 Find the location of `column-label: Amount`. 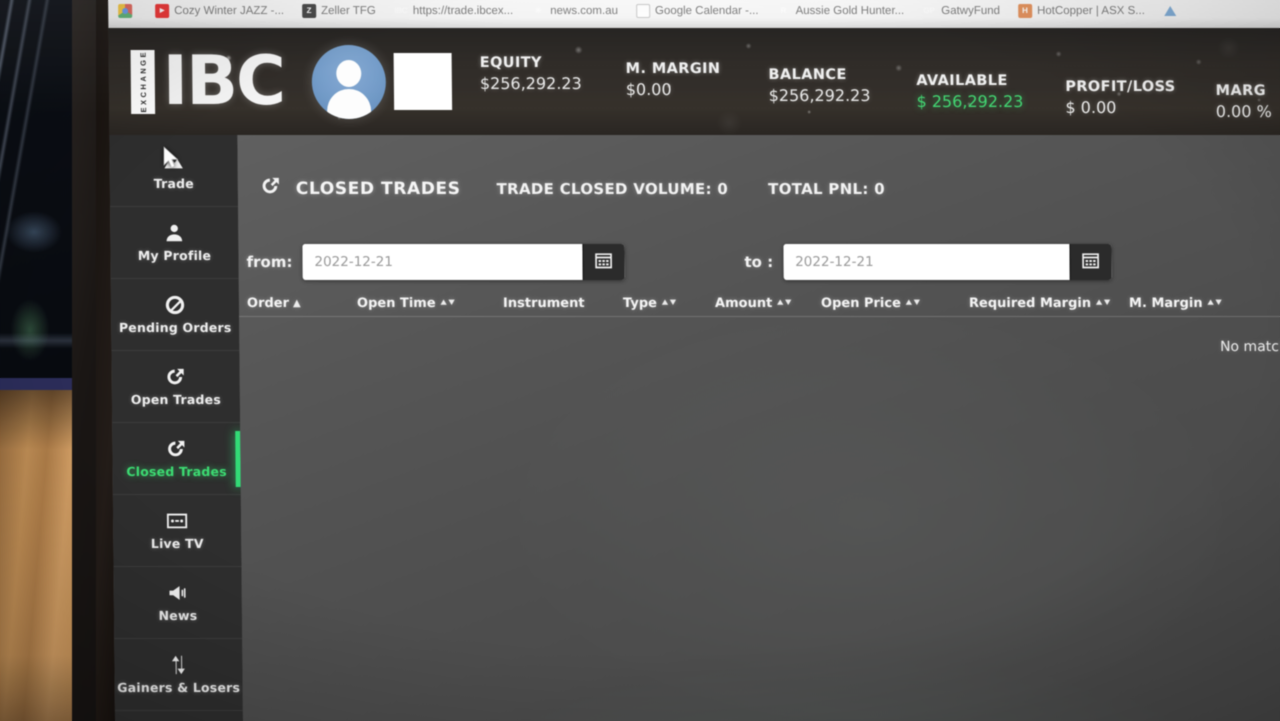

column-label: Amount is located at coordinates (743, 303).